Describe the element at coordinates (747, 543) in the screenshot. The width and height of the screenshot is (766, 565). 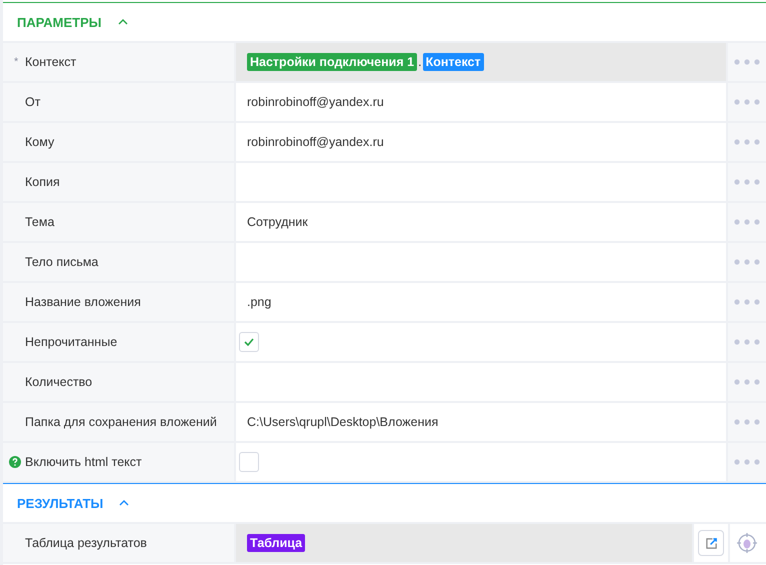
I see `bug-target-icon` at that location.